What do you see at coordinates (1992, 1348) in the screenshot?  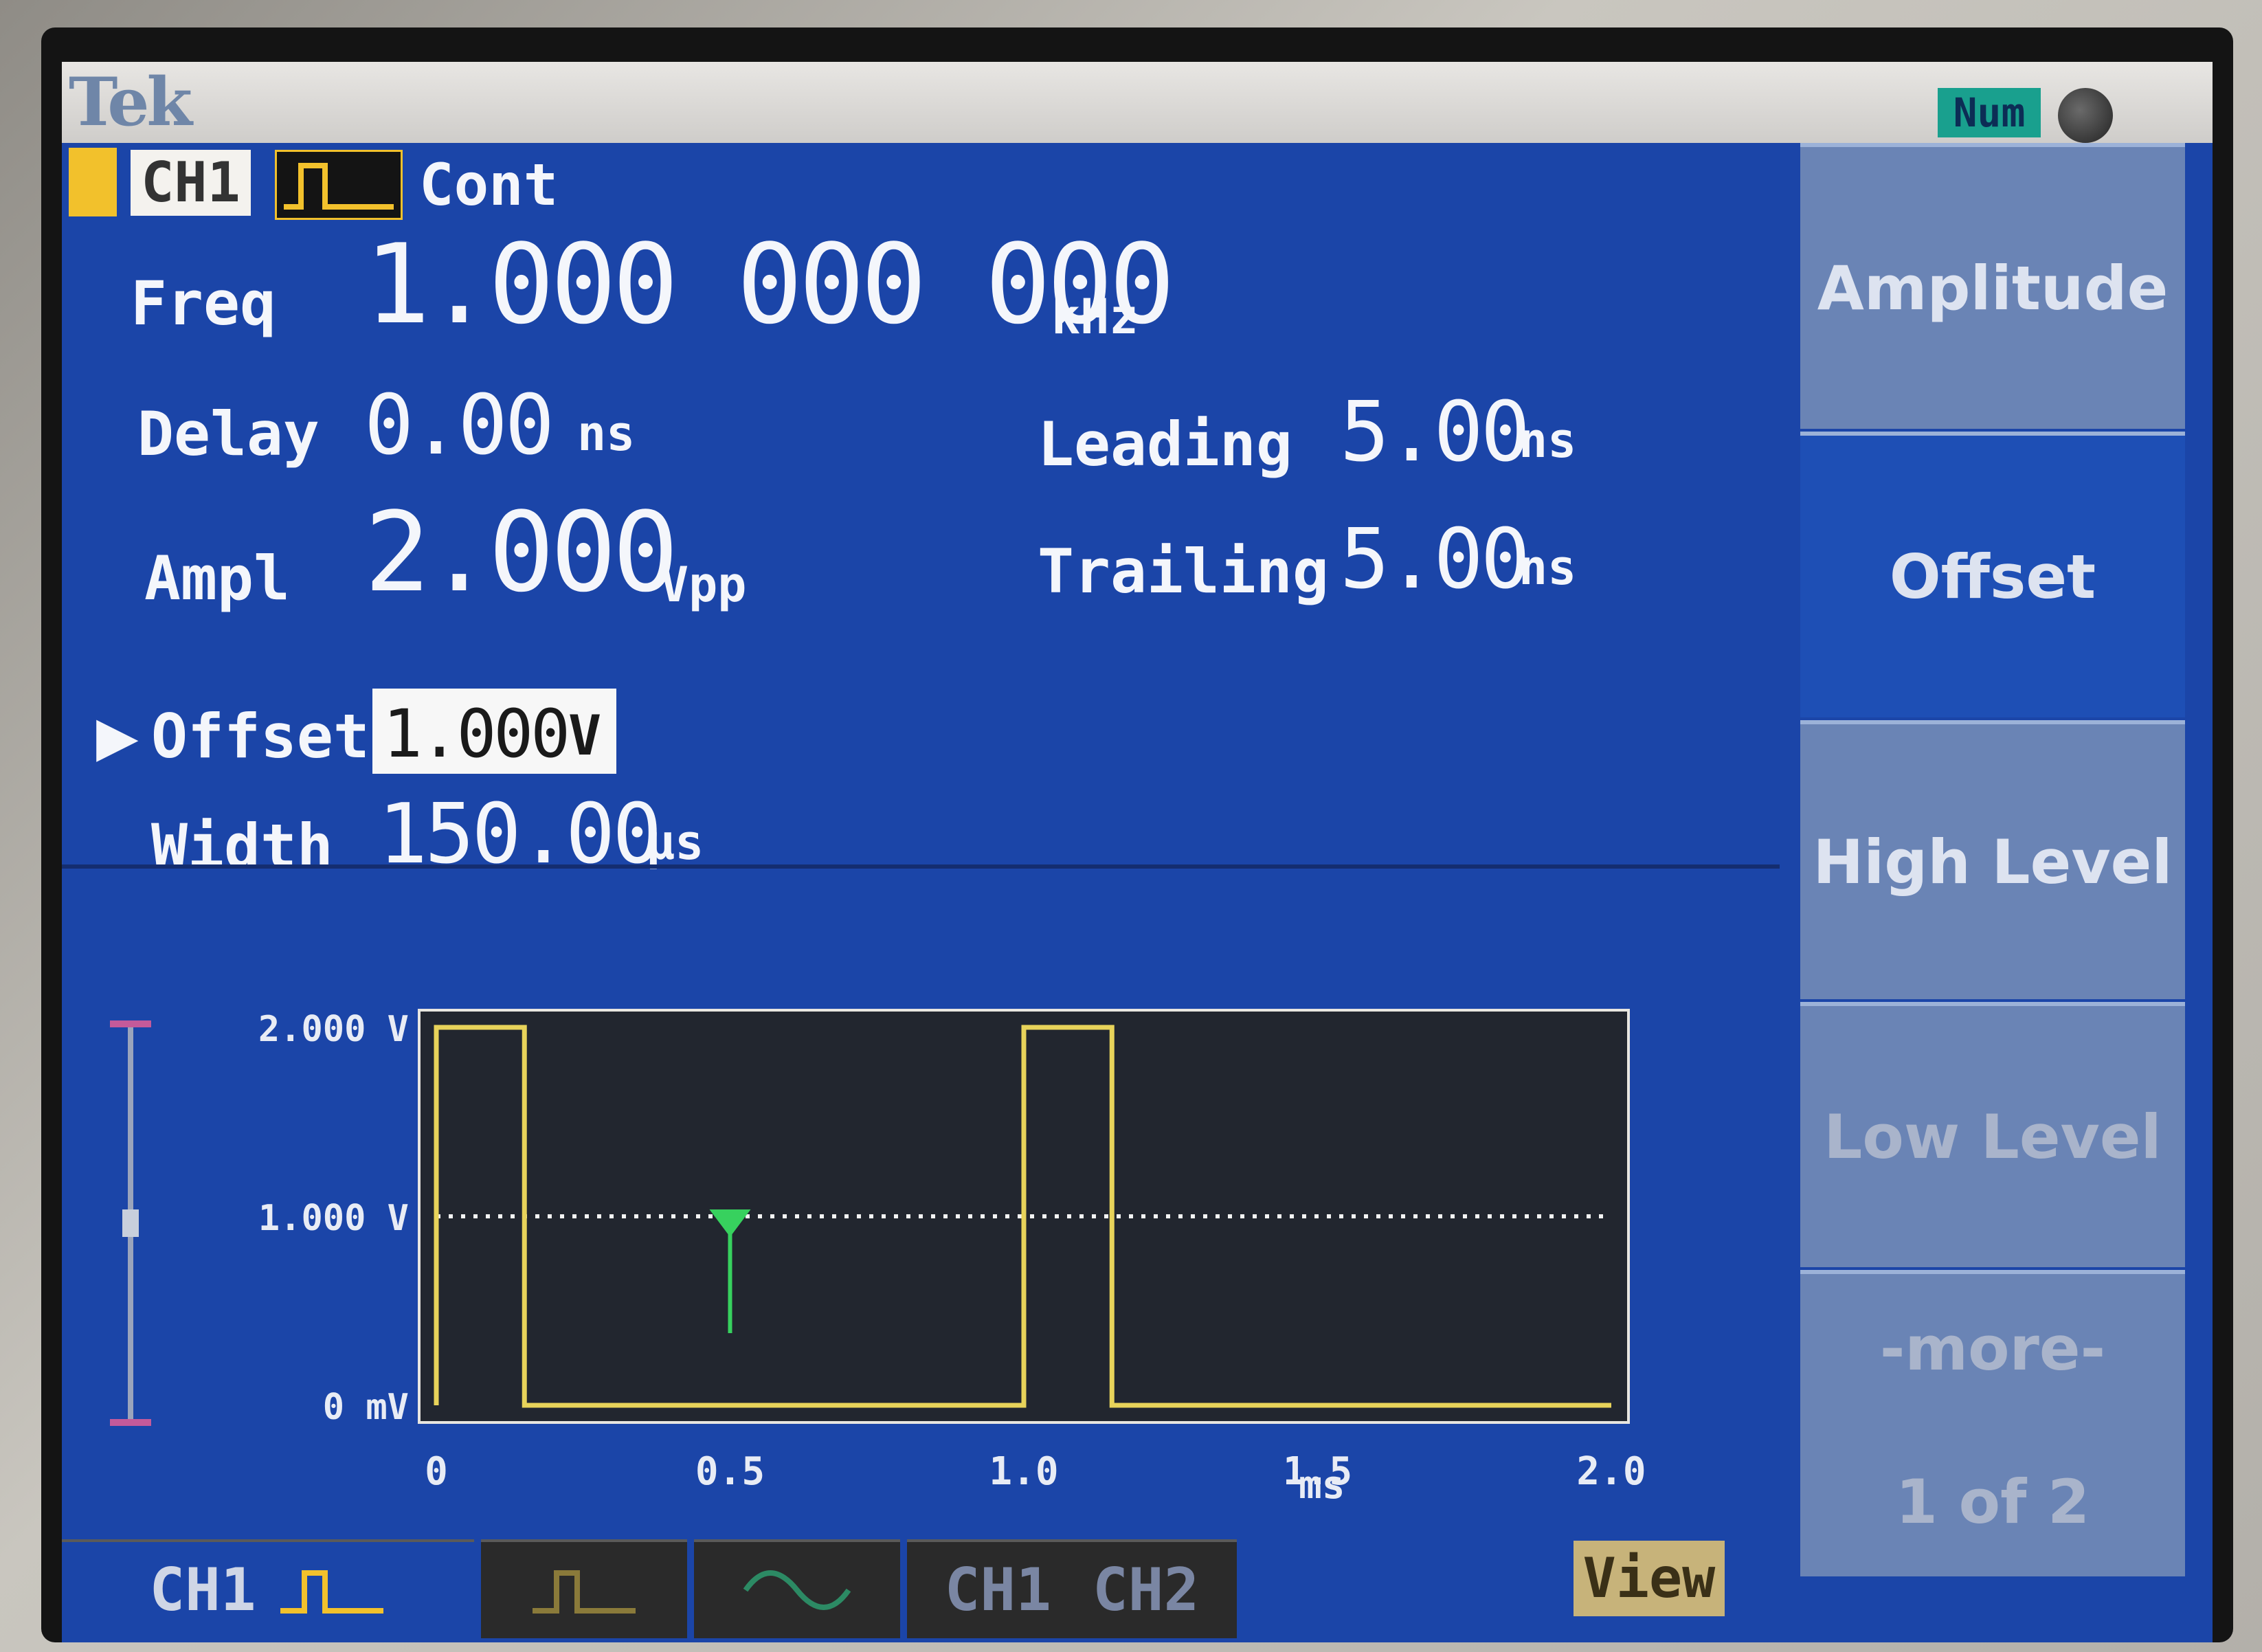 I see `softkey-more-label: -more-` at bounding box center [1992, 1348].